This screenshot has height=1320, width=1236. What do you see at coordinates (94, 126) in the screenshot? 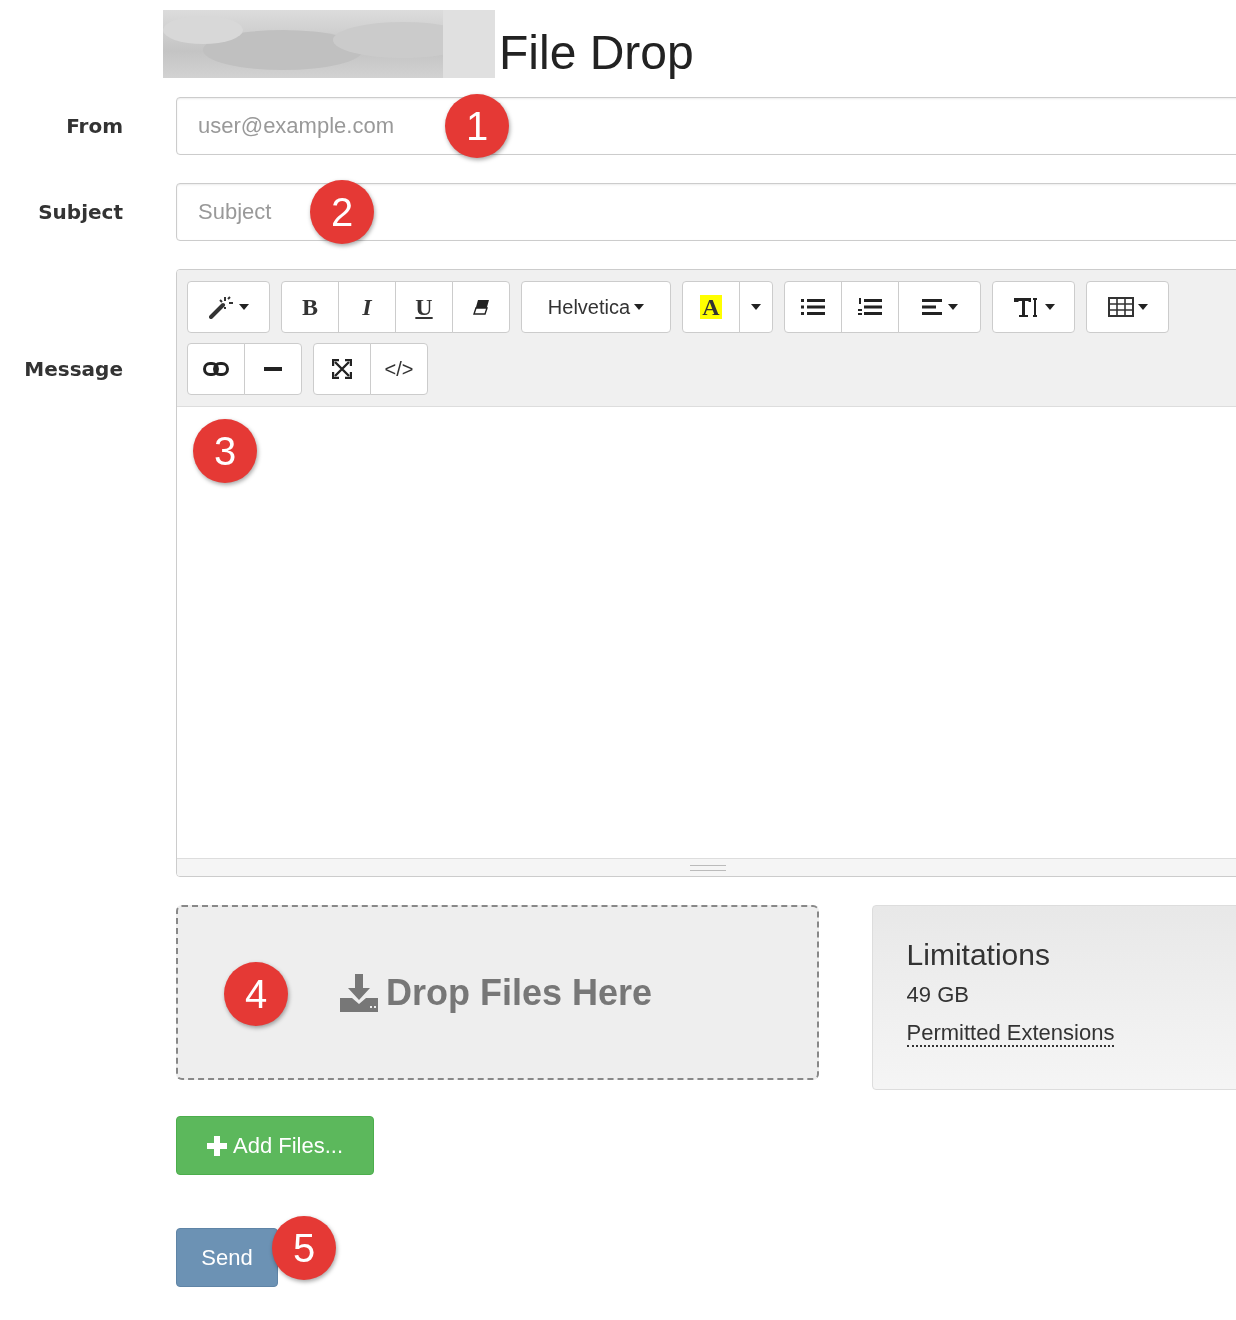
I see `field-label: From` at bounding box center [94, 126].